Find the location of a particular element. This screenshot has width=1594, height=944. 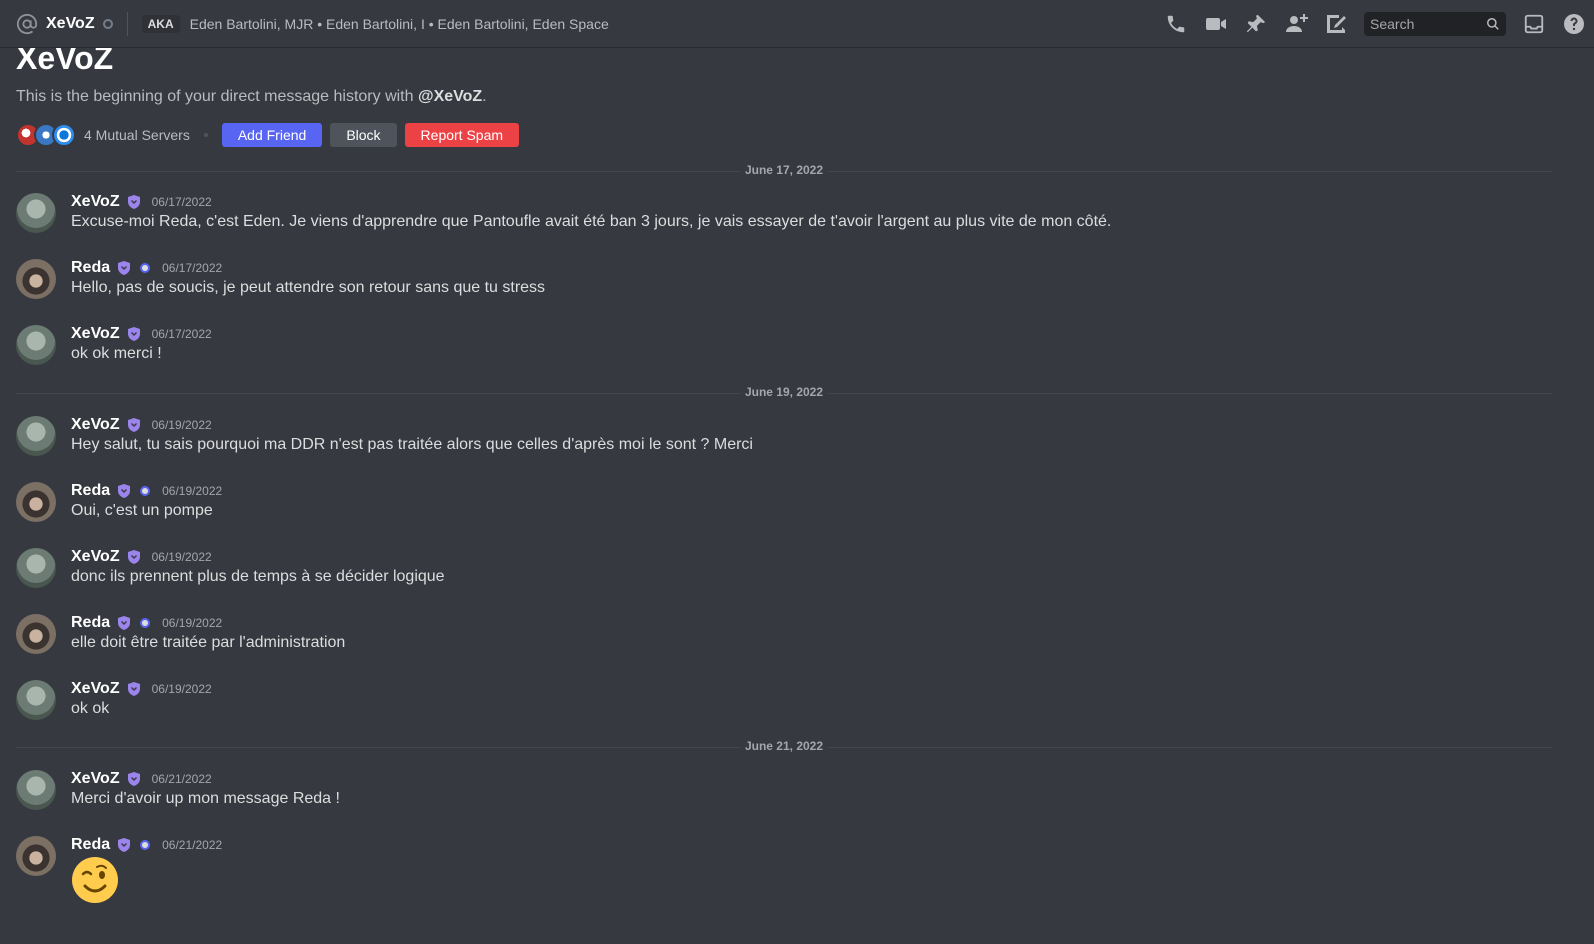

aka-badge: AKA is located at coordinates (160, 23).